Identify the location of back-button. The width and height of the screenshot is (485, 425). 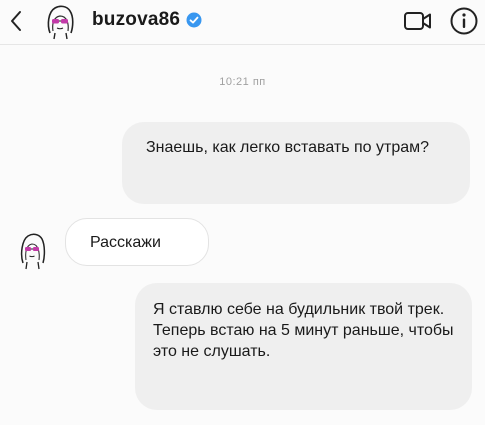
(16, 21).